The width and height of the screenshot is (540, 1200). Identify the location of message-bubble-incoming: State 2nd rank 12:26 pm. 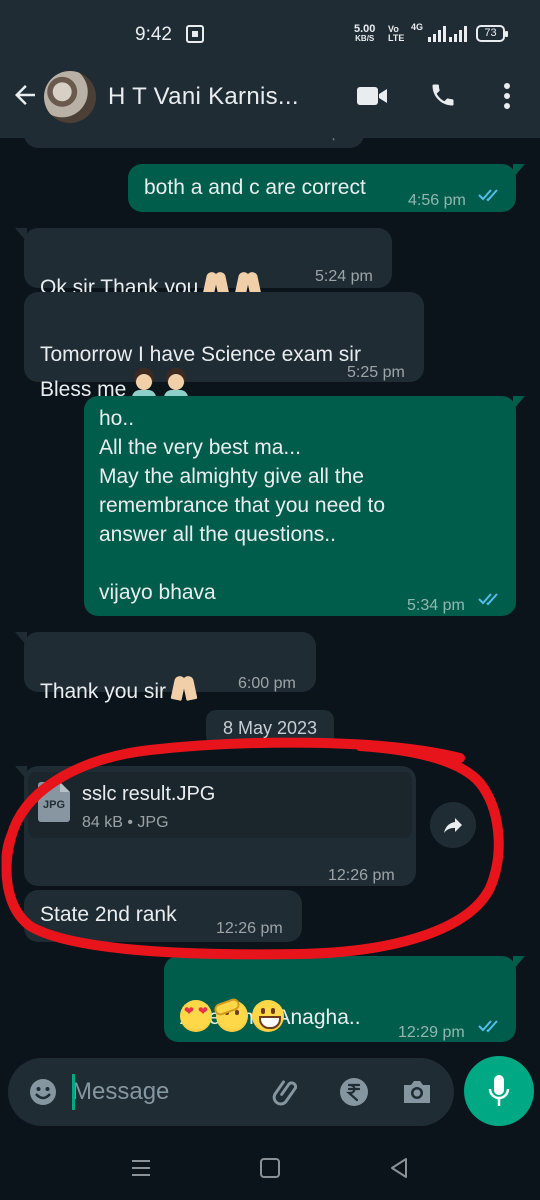
(163, 916).